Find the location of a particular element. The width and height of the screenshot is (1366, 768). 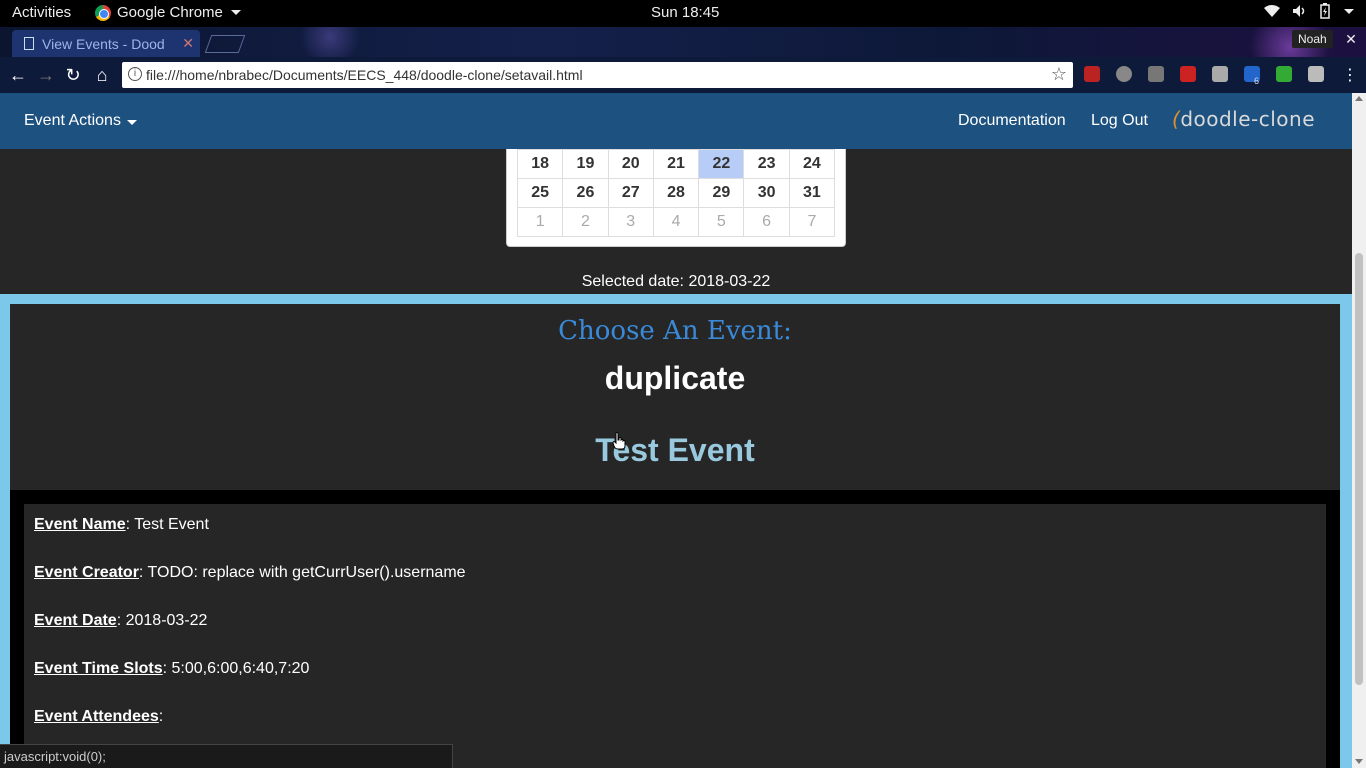

event-attendees-label: Event Attendees is located at coordinates (96, 716).